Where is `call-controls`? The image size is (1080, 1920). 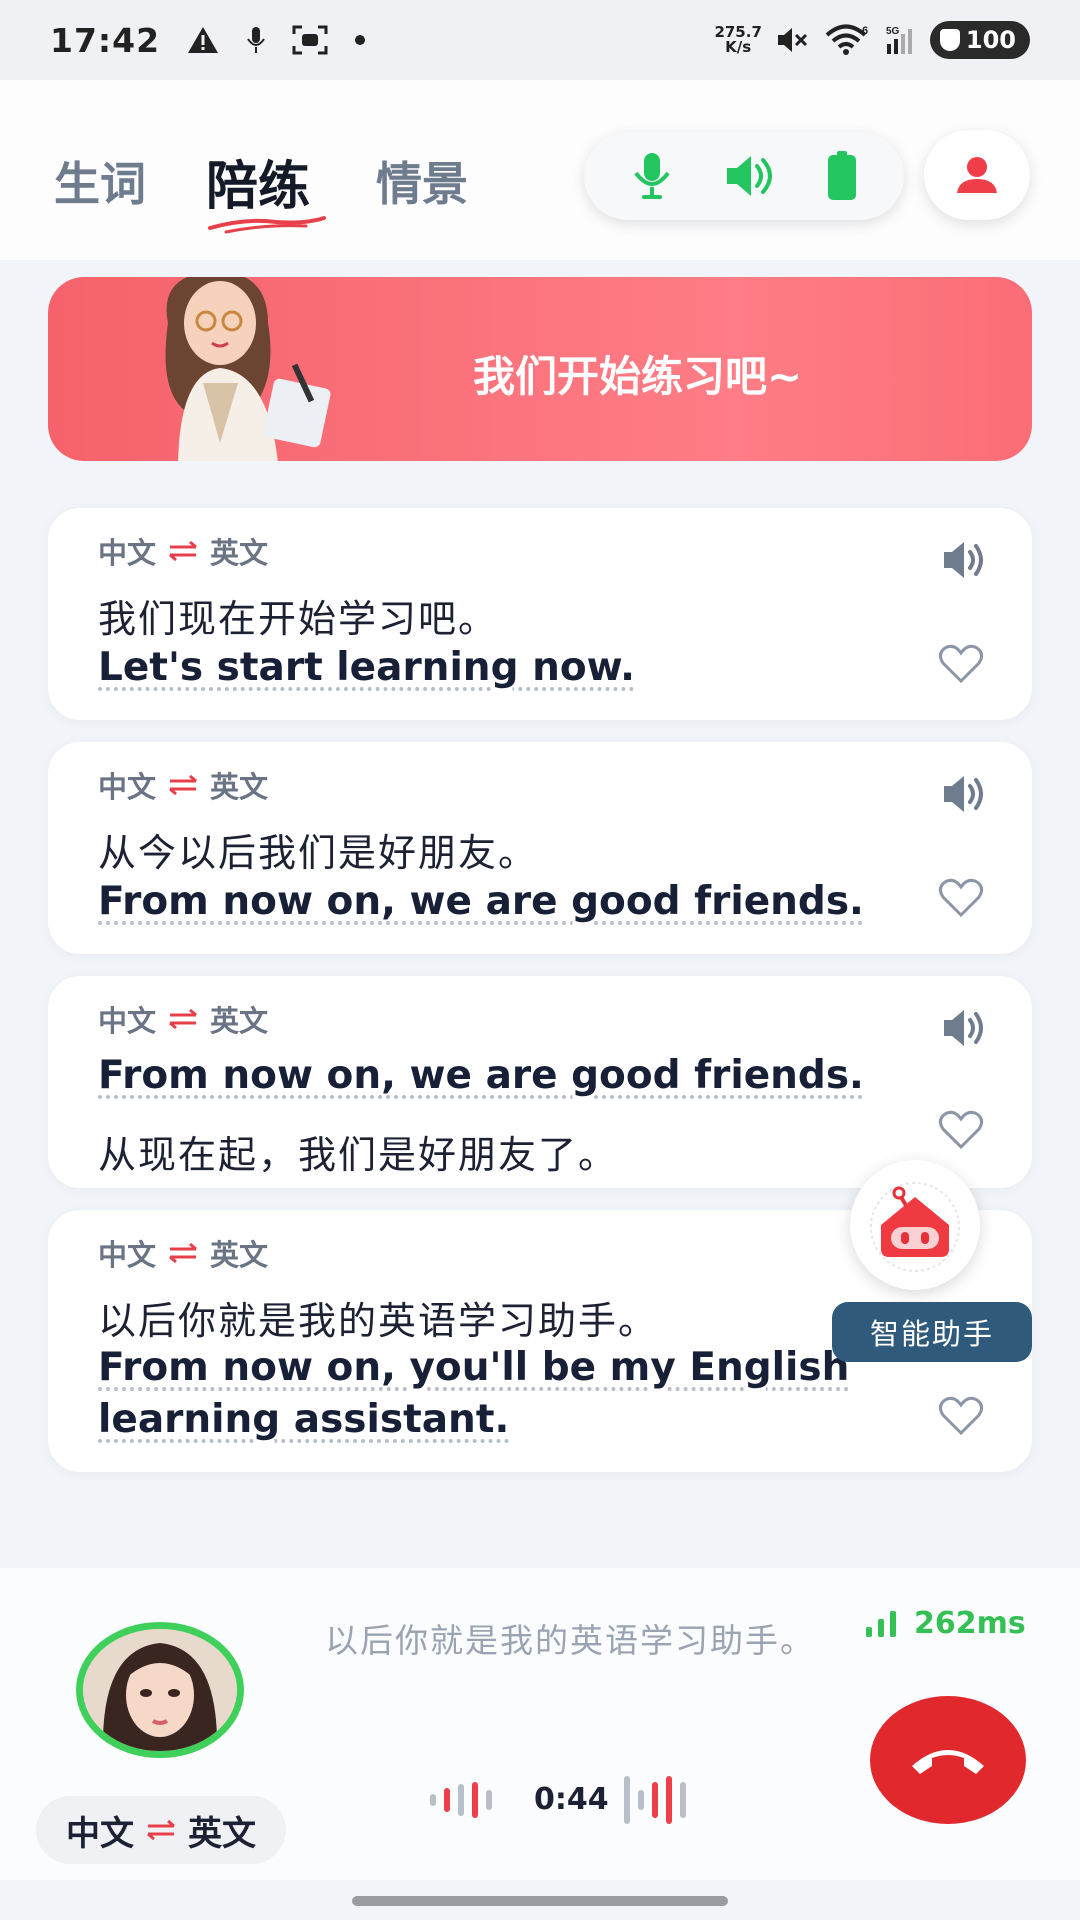
call-controls is located at coordinates (744, 176).